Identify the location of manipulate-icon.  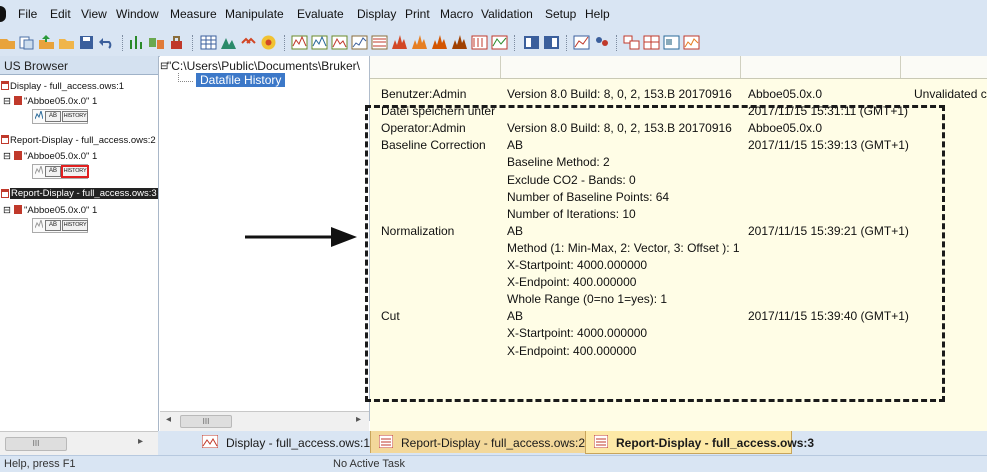
(156, 42).